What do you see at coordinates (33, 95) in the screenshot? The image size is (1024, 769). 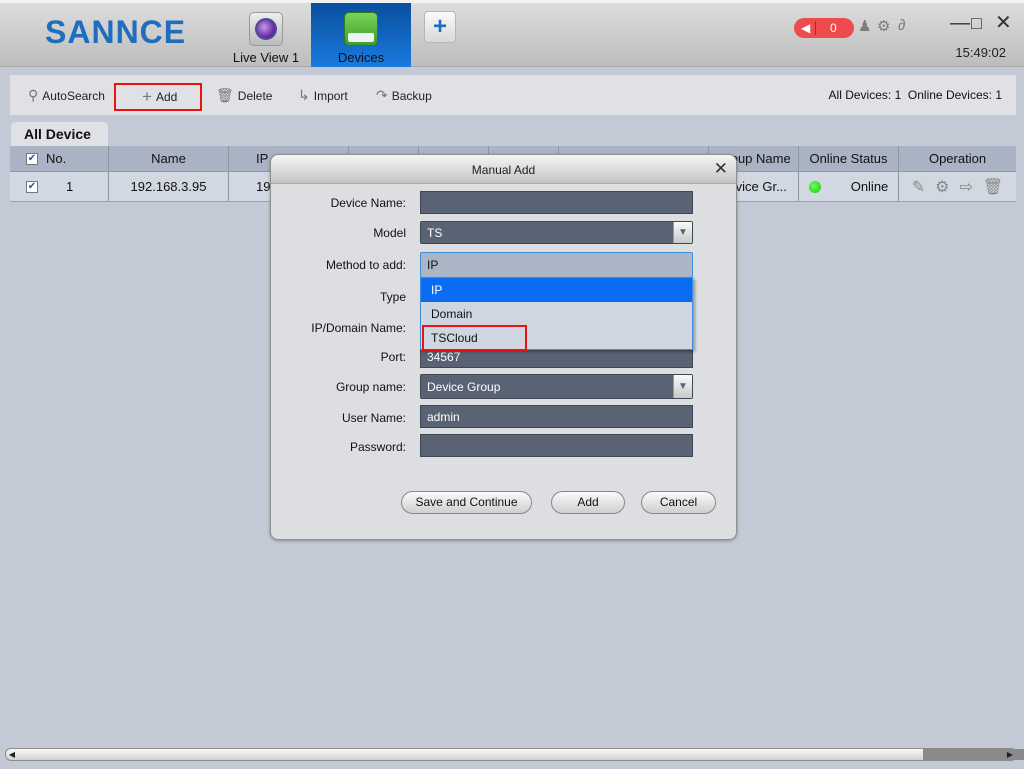 I see `search-icon: ⚲` at bounding box center [33, 95].